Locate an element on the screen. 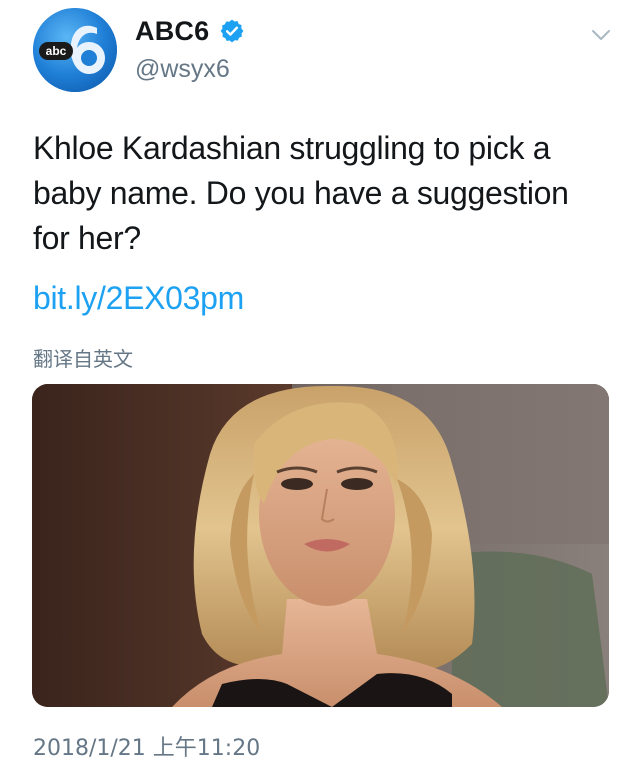 The image size is (640, 773). avatar: abc is located at coordinates (75, 50).